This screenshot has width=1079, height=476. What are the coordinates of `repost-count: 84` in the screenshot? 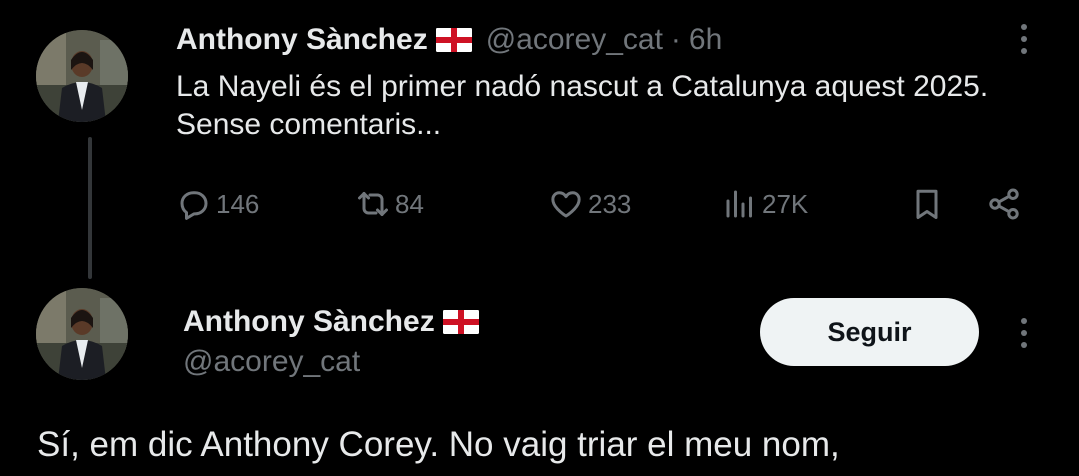 It's located at (409, 203).